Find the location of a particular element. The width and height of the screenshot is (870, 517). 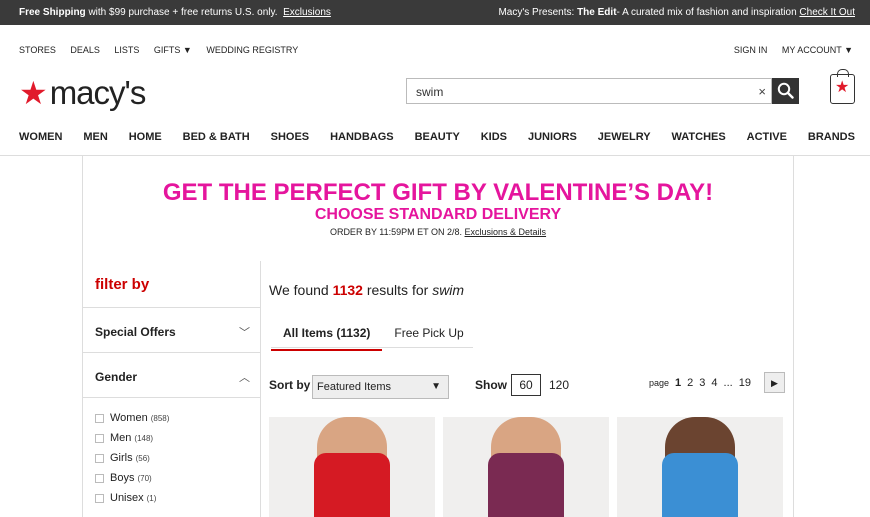

page-19-link: 19 is located at coordinates (745, 383).